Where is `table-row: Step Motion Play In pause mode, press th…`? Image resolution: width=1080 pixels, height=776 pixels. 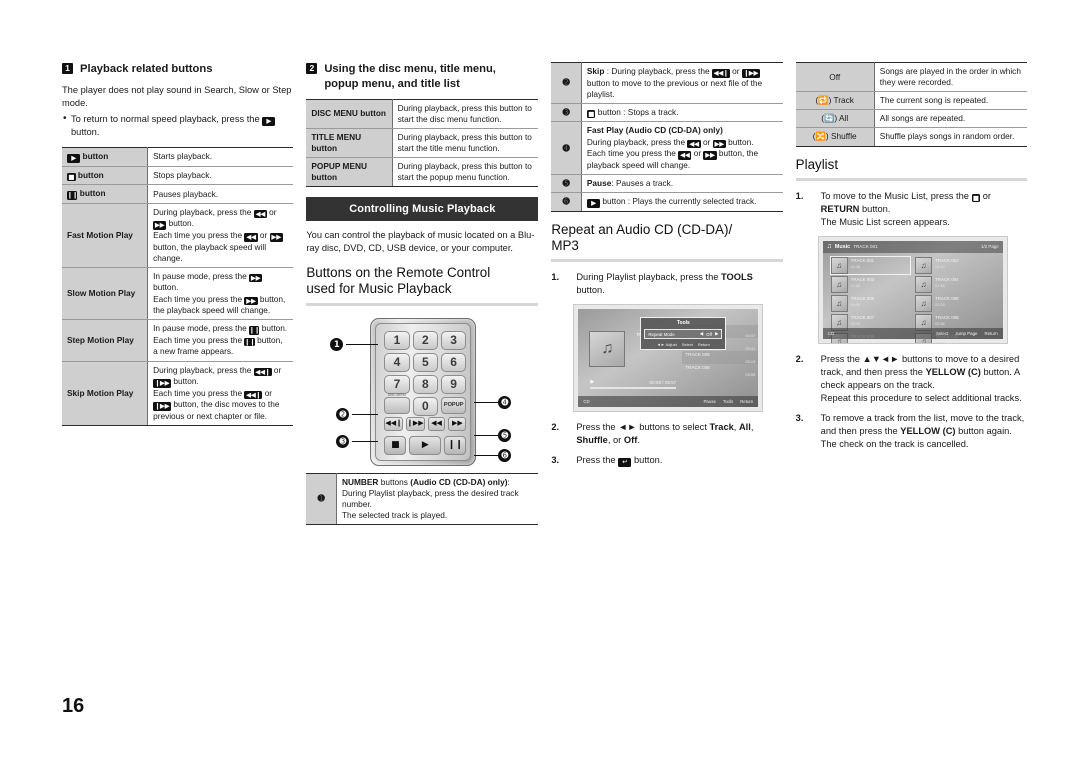
table-row: Step Motion Play In pause mode, press th… is located at coordinates (178, 340).